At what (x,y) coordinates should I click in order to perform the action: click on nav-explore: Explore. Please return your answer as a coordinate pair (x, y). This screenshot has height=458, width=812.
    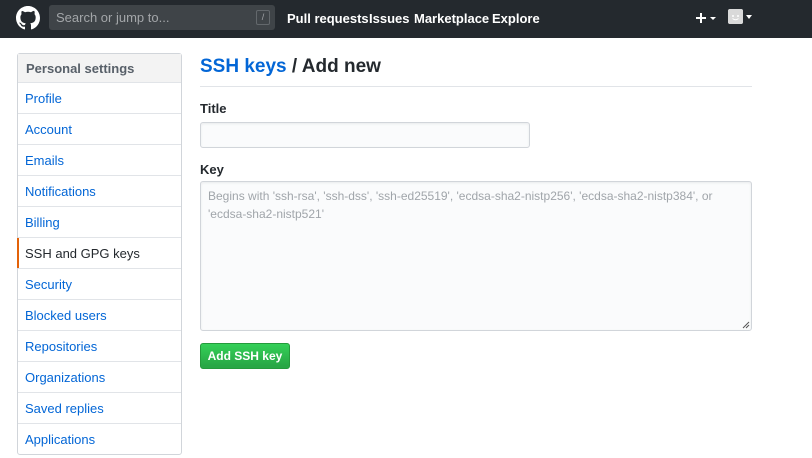
    Looking at the image, I should click on (516, 18).